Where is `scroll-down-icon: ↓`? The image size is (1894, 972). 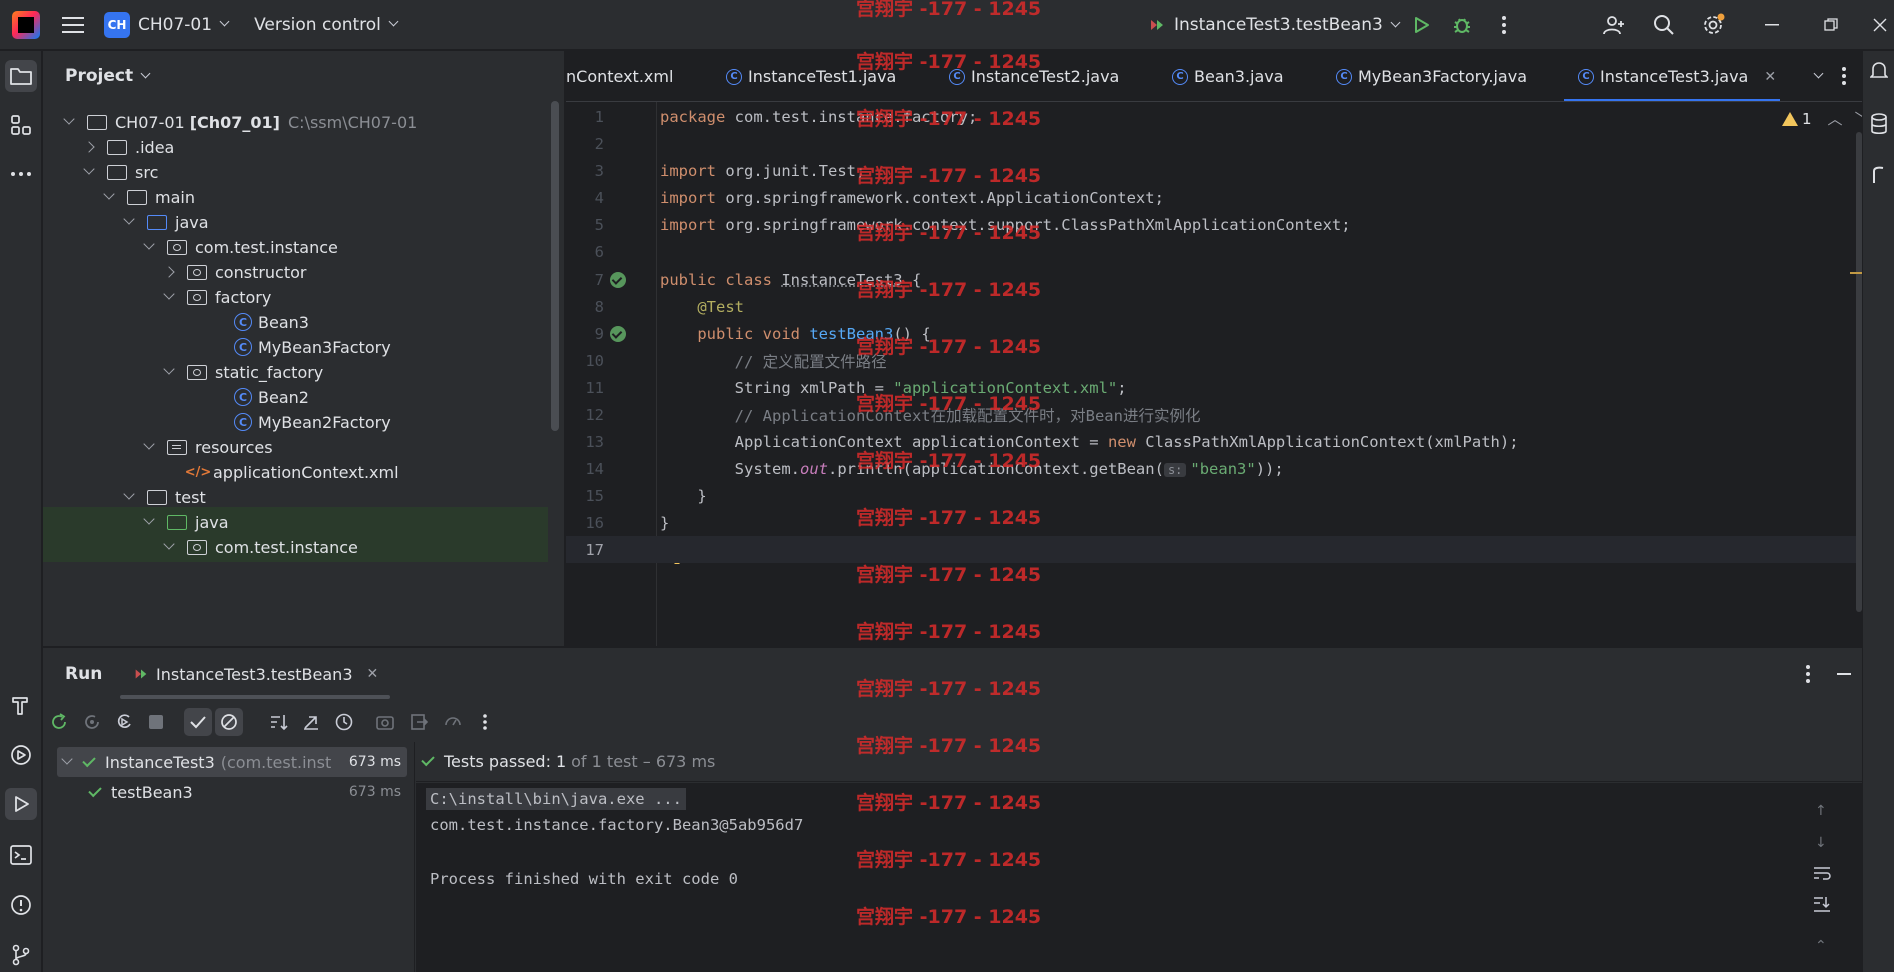
scroll-down-icon: ↓ is located at coordinates (1821, 843).